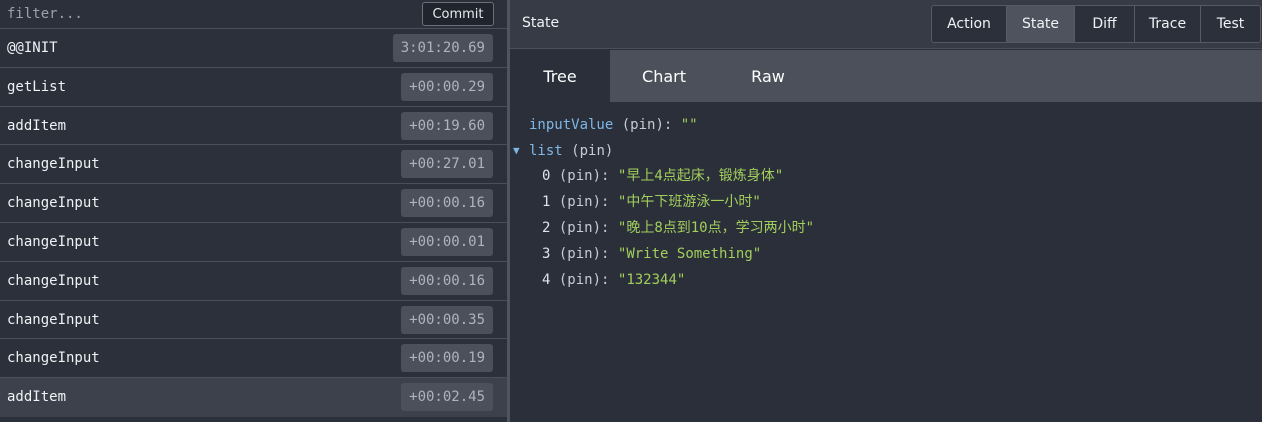 Image resolution: width=1262 pixels, height=422 pixels. I want to click on commit-button: Commit, so click(458, 14).